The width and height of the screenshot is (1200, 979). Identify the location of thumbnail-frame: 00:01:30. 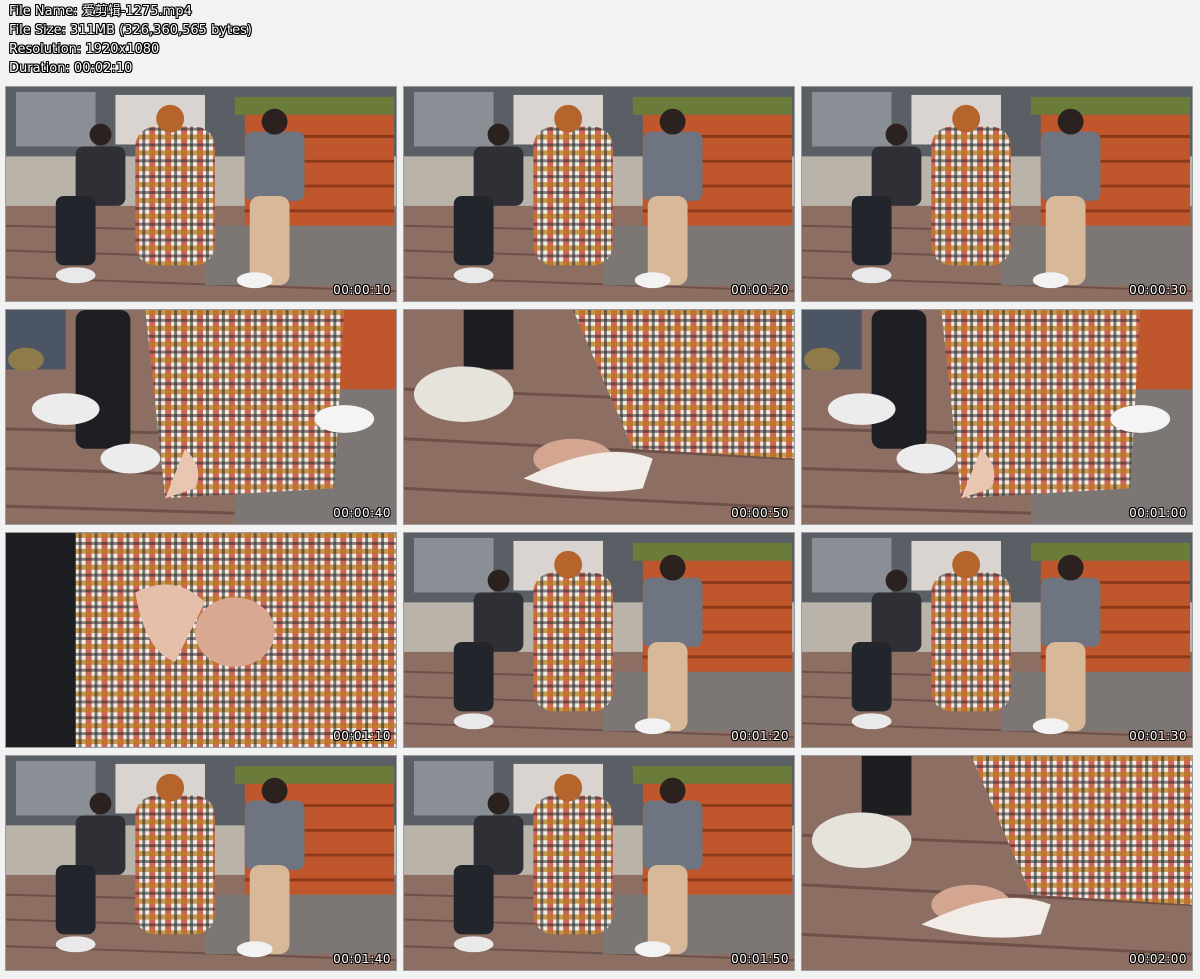
(997, 640).